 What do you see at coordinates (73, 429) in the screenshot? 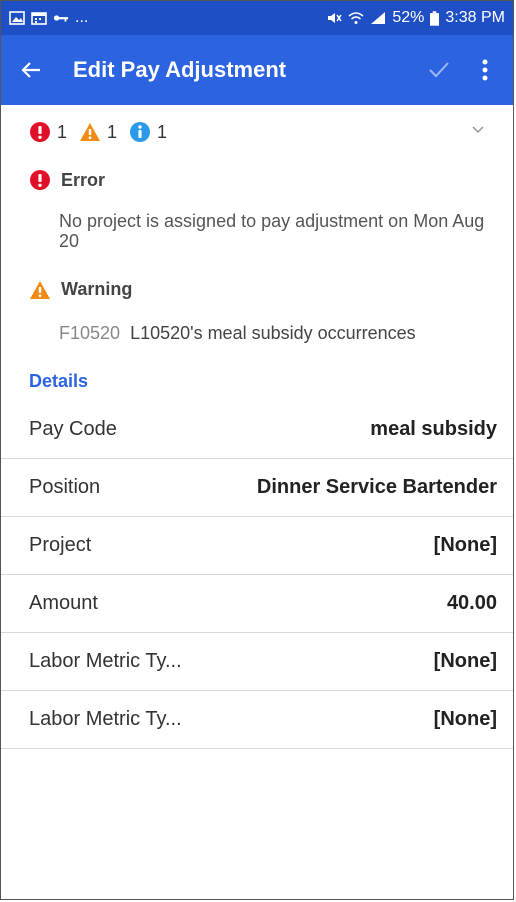
I see `detail-label: Pay Code` at bounding box center [73, 429].